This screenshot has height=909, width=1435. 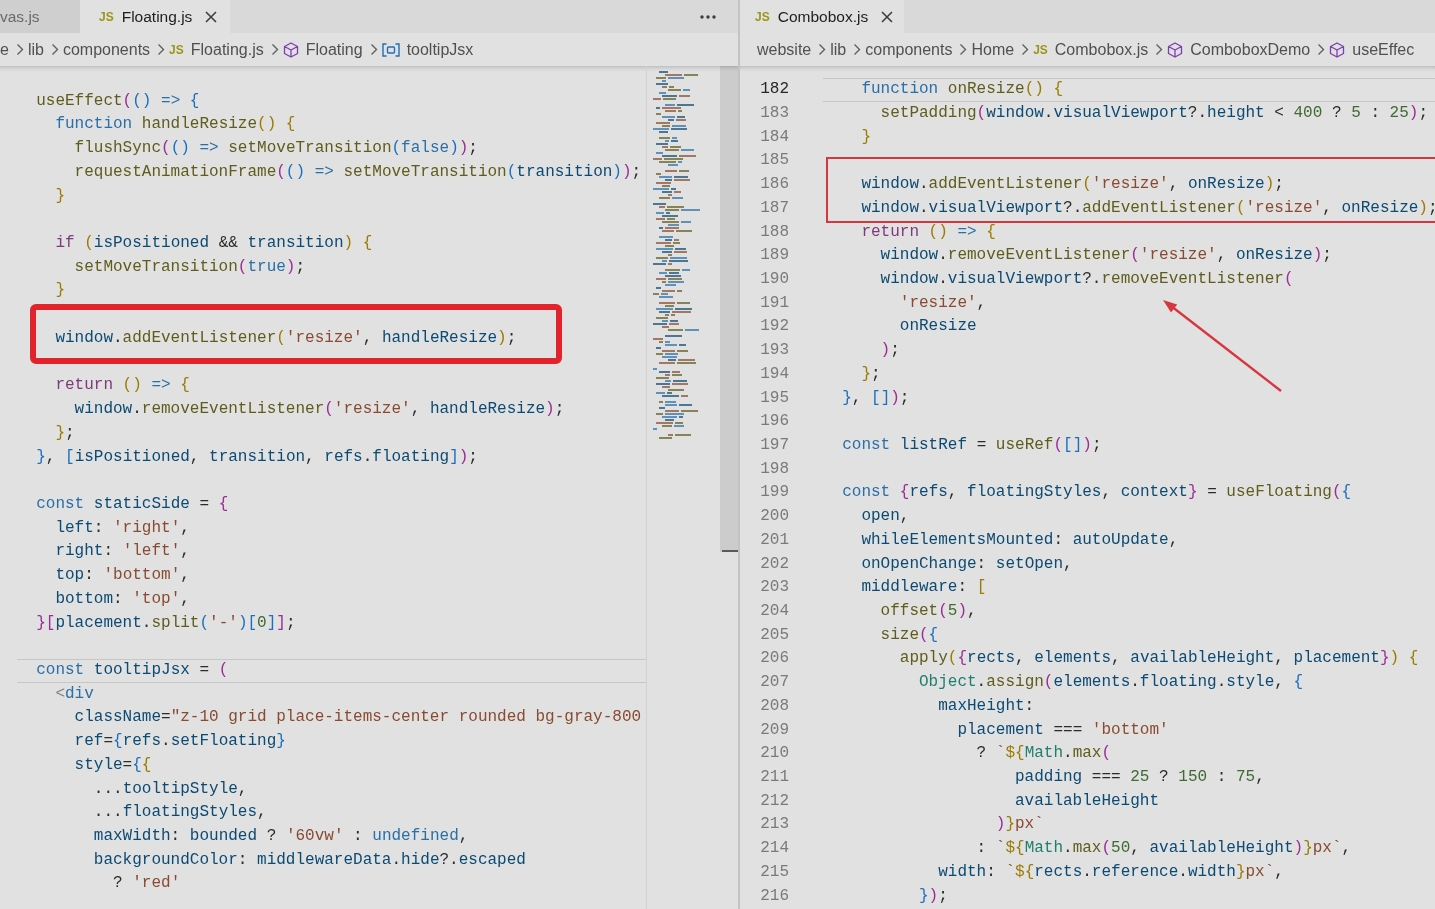 I want to click on breadcrumb-item: useEffec, so click(x=1372, y=49).